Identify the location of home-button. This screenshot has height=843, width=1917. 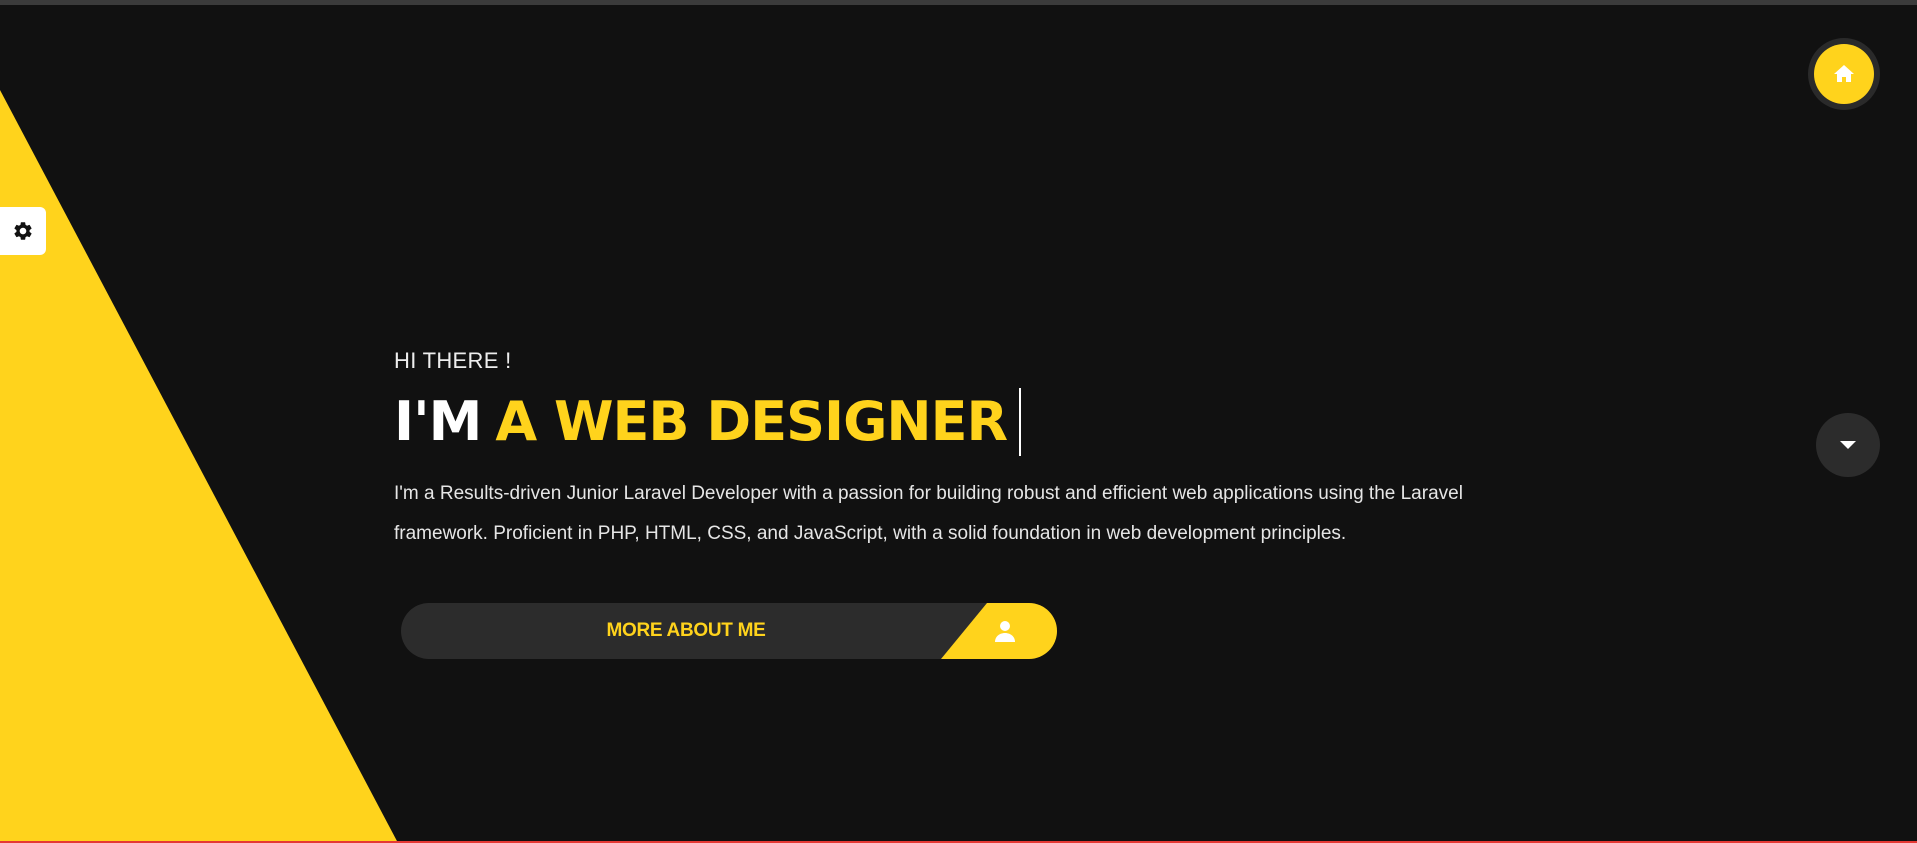
(1844, 74).